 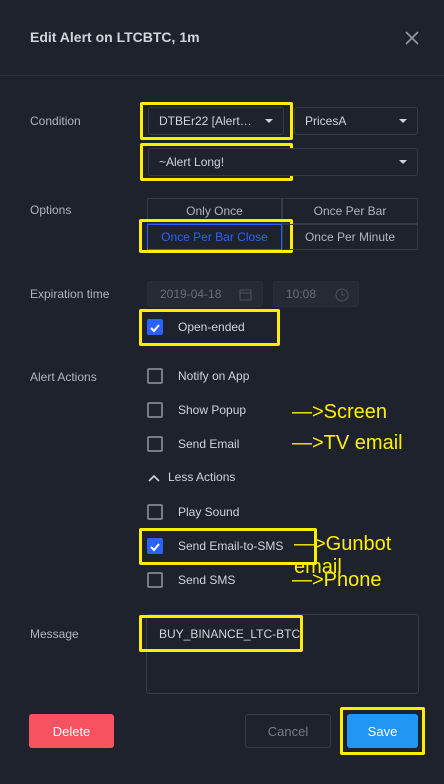 What do you see at coordinates (342, 296) in the screenshot?
I see `clock-icon` at bounding box center [342, 296].